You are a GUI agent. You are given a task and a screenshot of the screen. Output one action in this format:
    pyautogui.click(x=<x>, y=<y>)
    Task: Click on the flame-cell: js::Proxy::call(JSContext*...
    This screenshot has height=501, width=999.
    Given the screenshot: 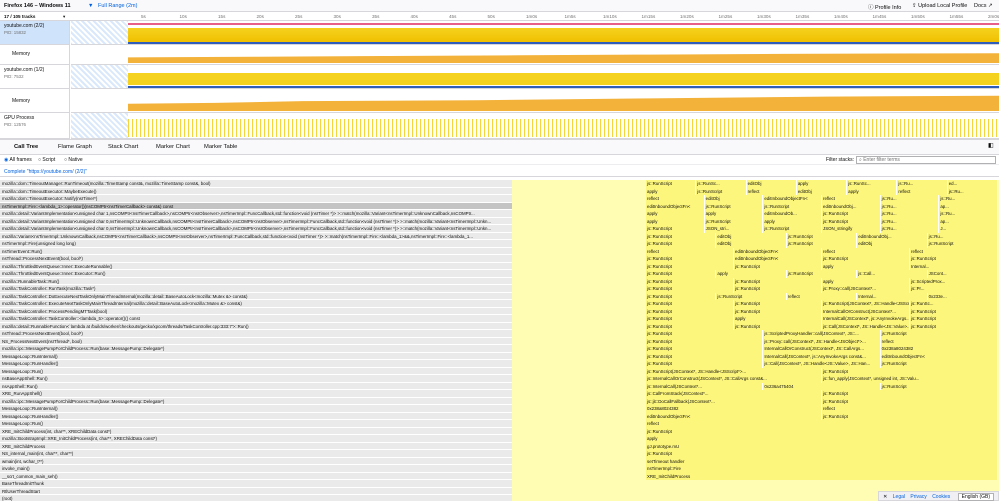 What is the action you would take?
    pyautogui.click(x=866, y=289)
    